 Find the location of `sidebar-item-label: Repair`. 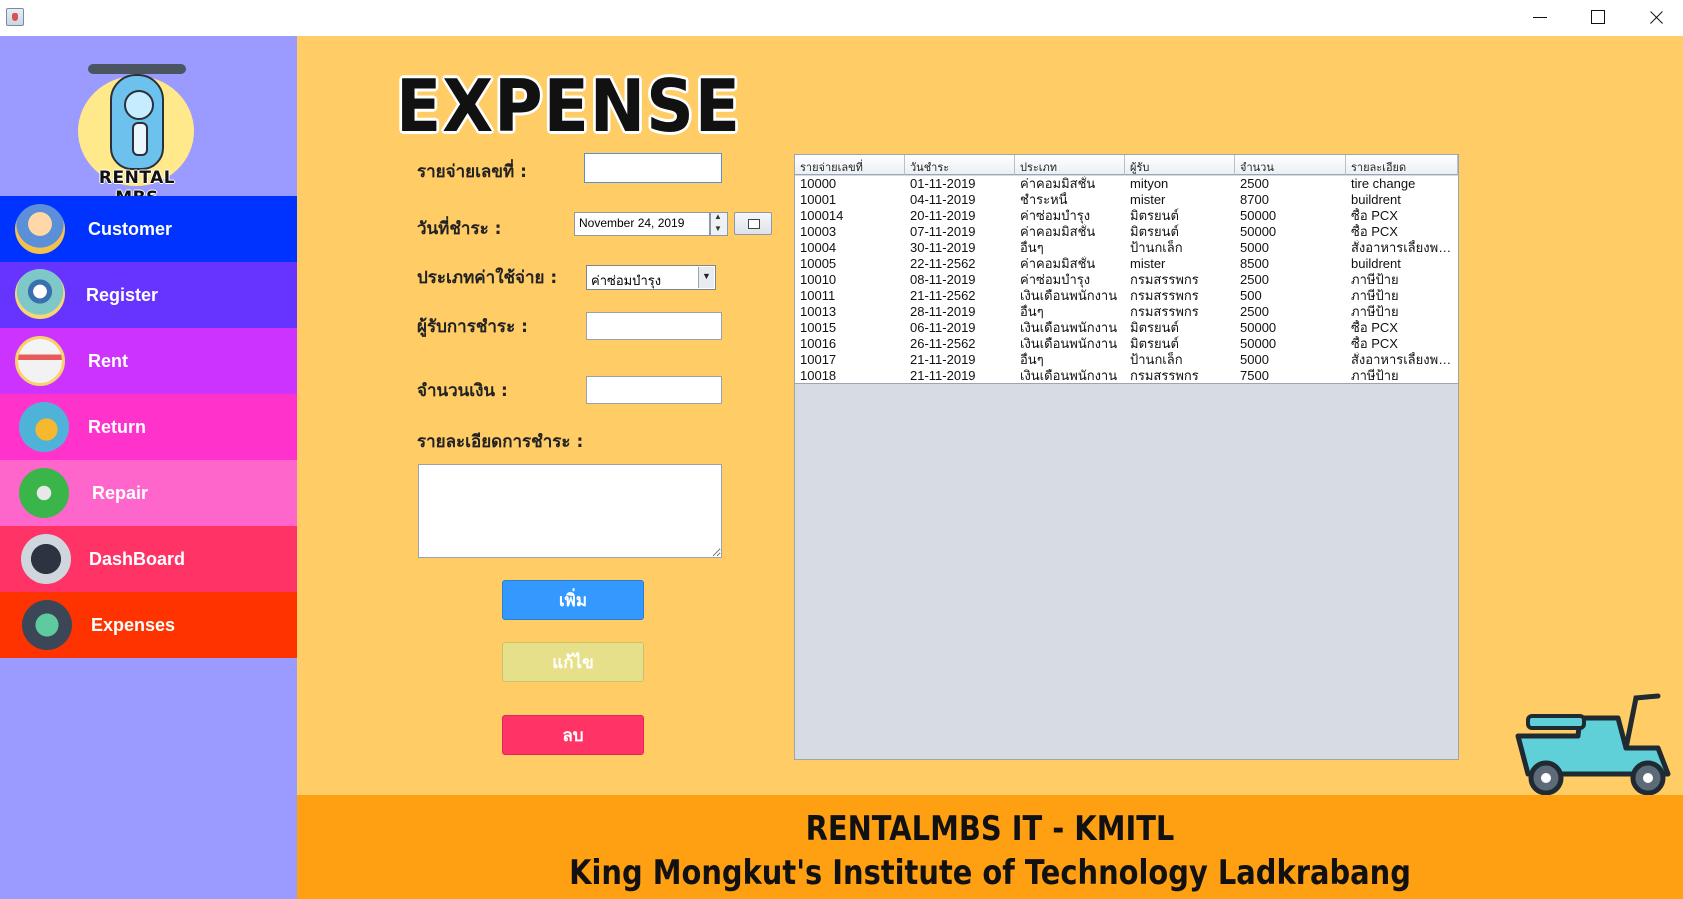

sidebar-item-label: Repair is located at coordinates (120, 492).